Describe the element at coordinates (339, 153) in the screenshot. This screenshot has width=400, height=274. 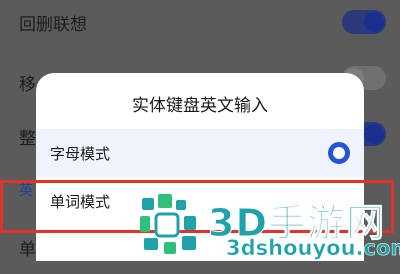
I see `radio-selected-icon` at that location.